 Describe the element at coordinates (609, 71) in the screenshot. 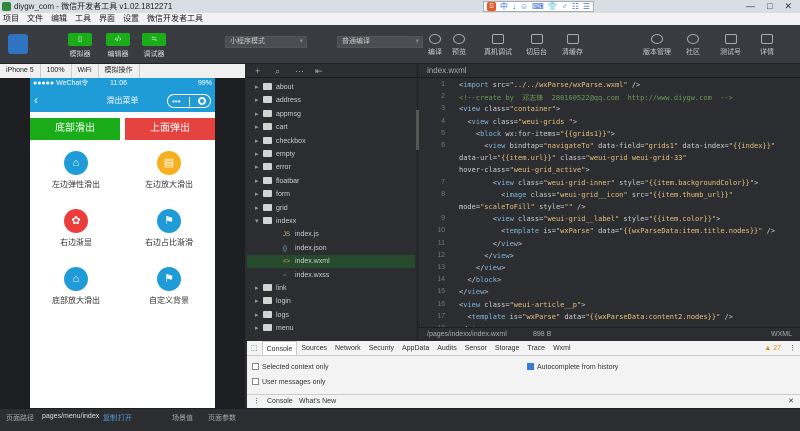

I see `editor-tab: index.wxml` at that location.